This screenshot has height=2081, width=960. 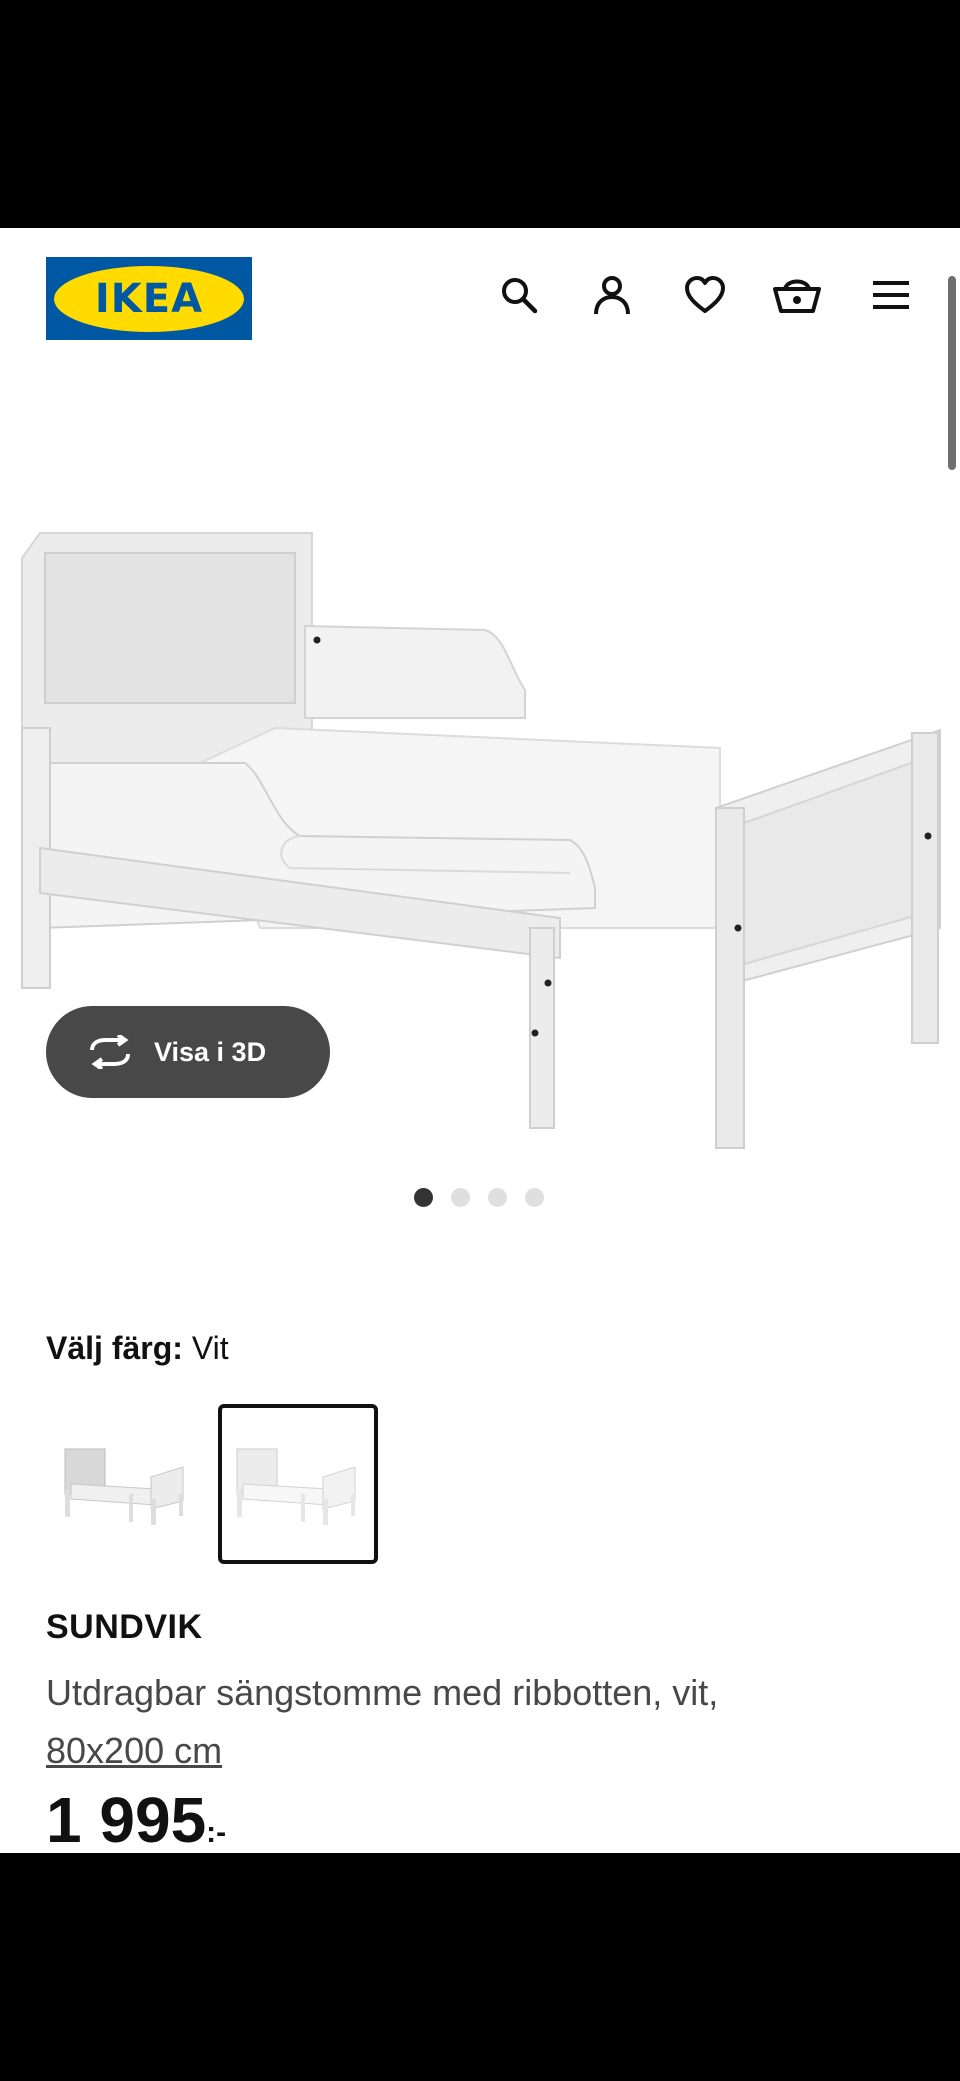 I want to click on price-integer: 1 995, so click(x=126, y=1818).